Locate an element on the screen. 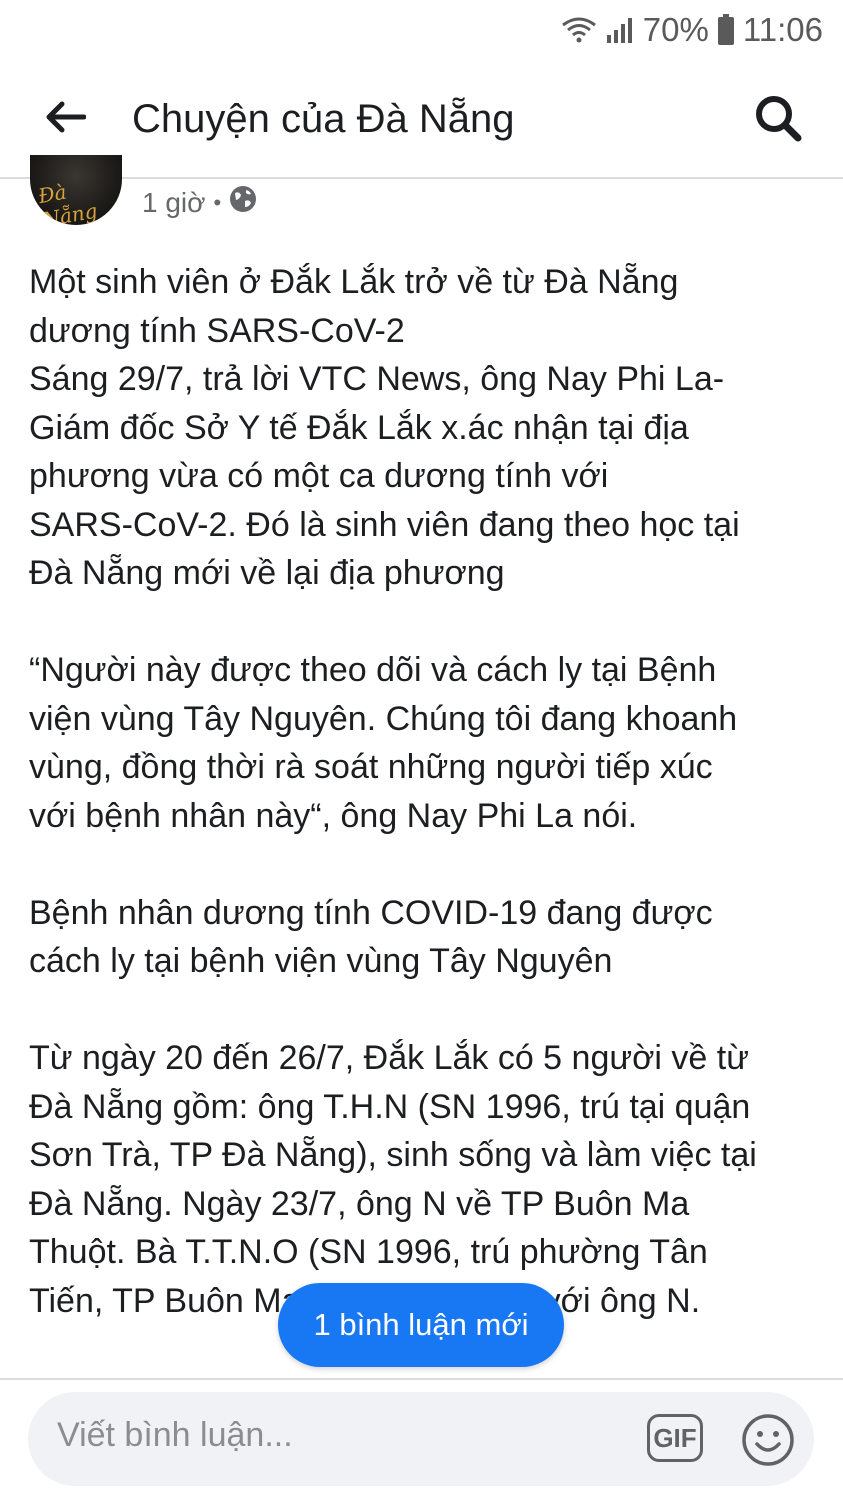 Image resolution: width=843 pixels, height=1499 pixels. post-meta: 1 giờ • is located at coordinates (199, 202).